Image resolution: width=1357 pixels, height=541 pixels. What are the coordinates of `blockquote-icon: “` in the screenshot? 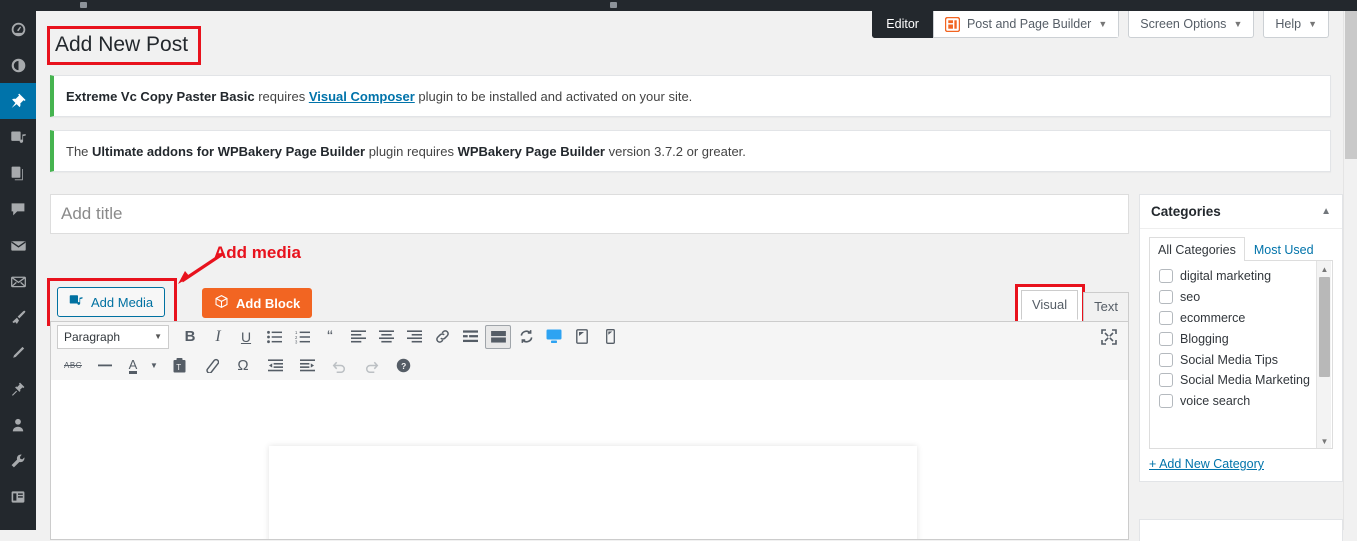 It's located at (330, 337).